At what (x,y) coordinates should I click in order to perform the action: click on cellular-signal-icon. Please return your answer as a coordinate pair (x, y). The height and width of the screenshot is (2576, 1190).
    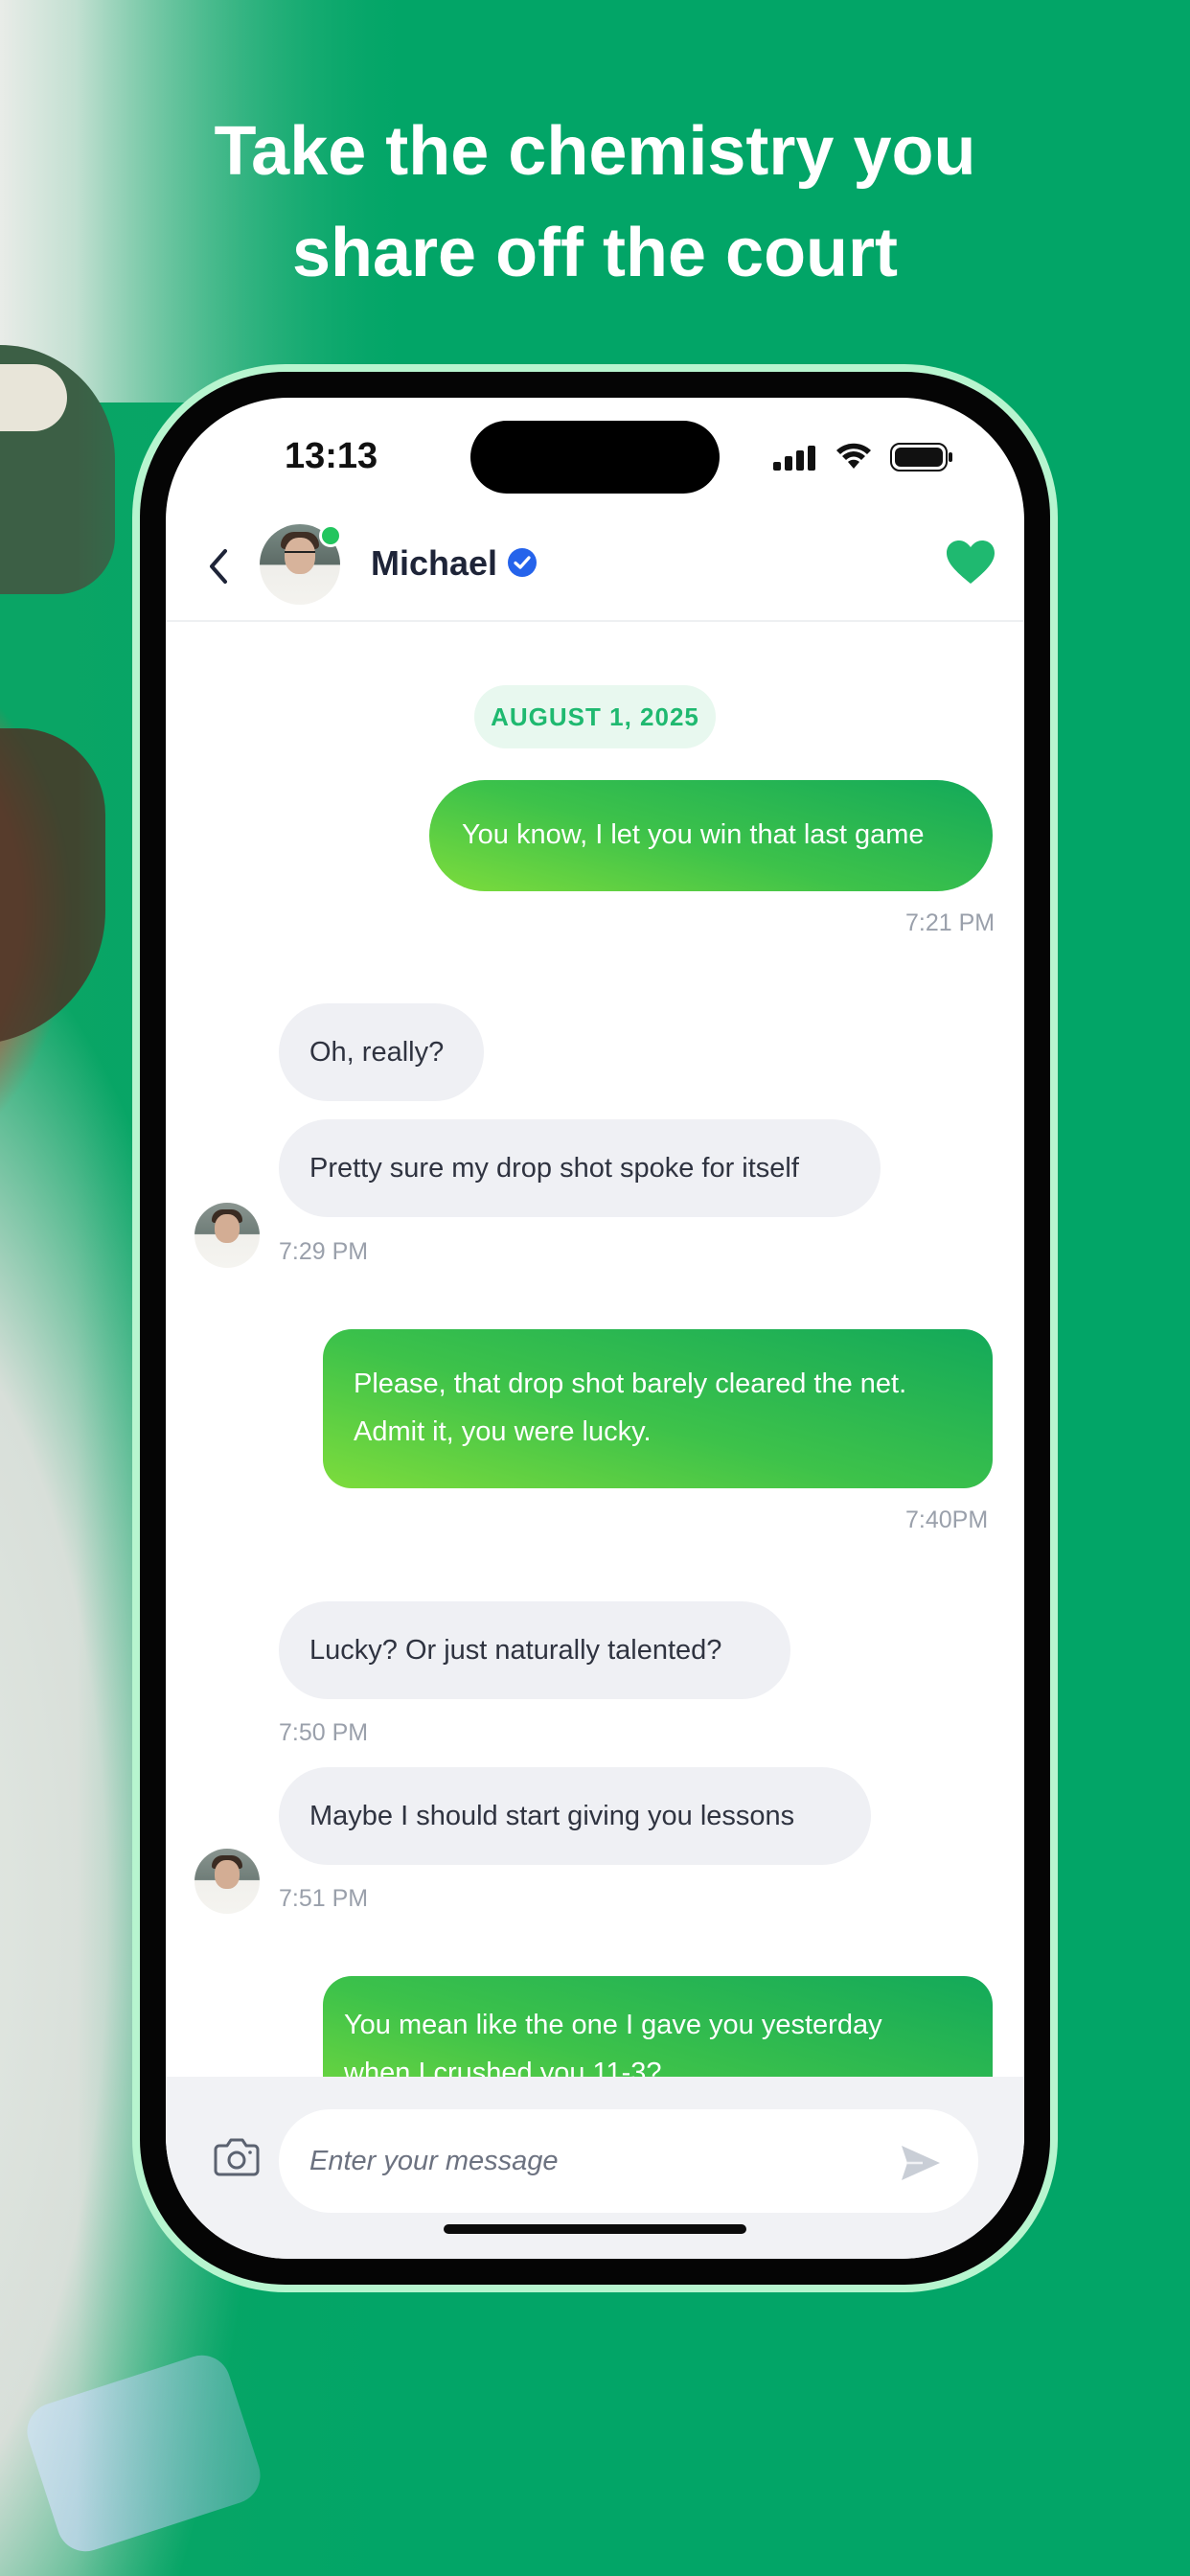
    Looking at the image, I should click on (794, 458).